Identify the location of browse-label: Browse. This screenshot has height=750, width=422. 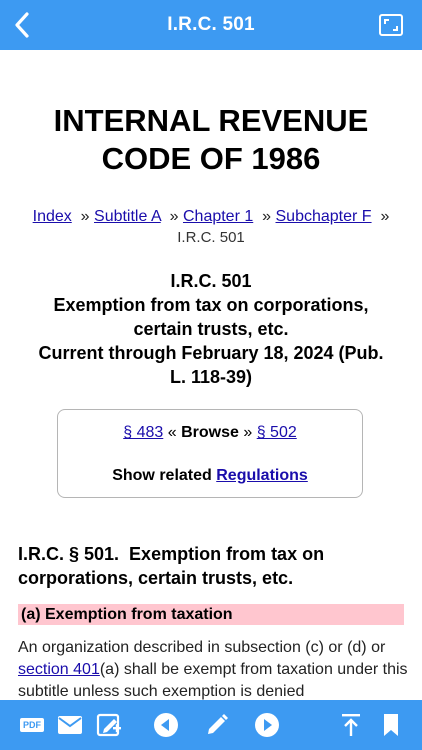
(210, 432).